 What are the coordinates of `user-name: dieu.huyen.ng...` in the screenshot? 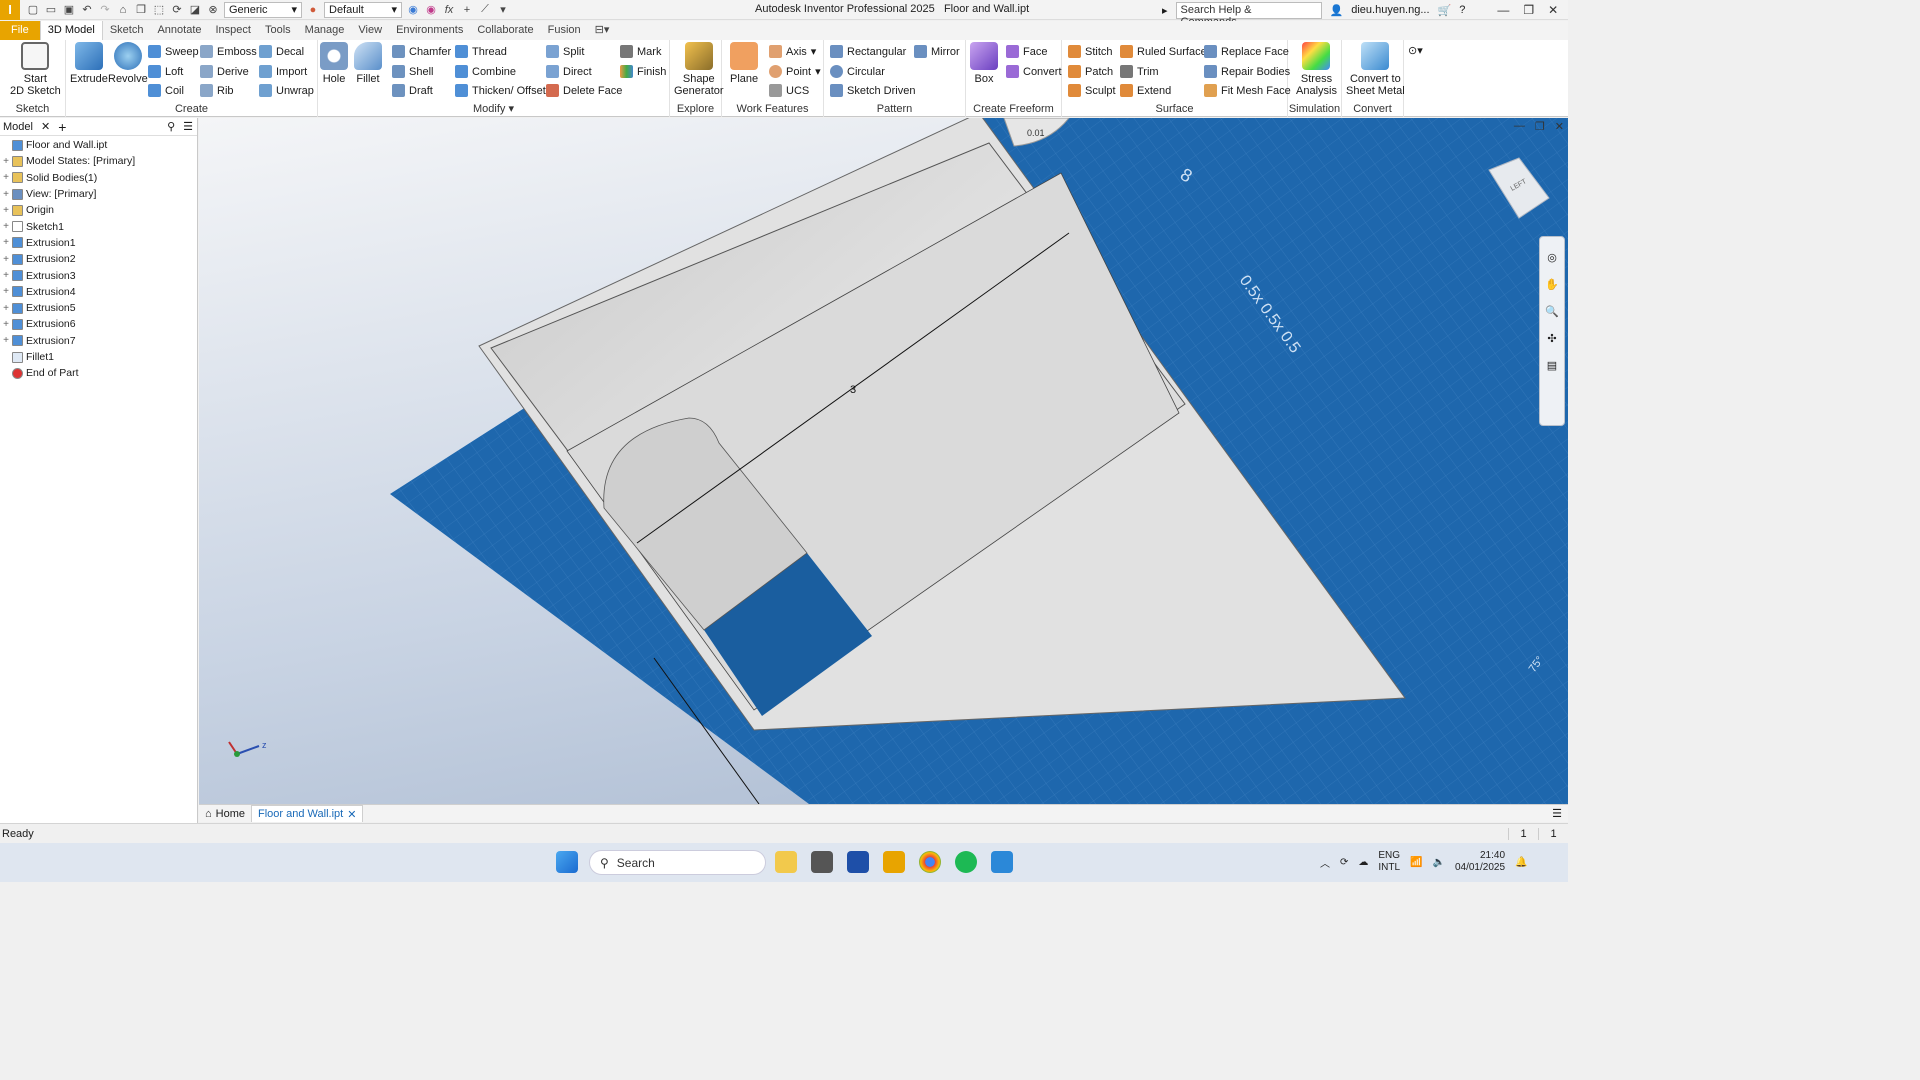 It's located at (1390, 10).